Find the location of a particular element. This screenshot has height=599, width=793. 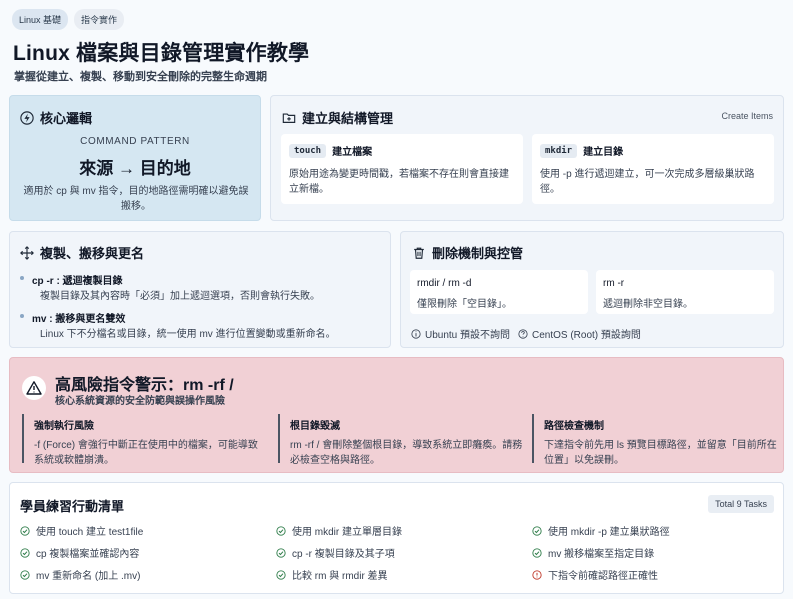

core-logic-title-text: 核心邏輯 is located at coordinates (66, 118).